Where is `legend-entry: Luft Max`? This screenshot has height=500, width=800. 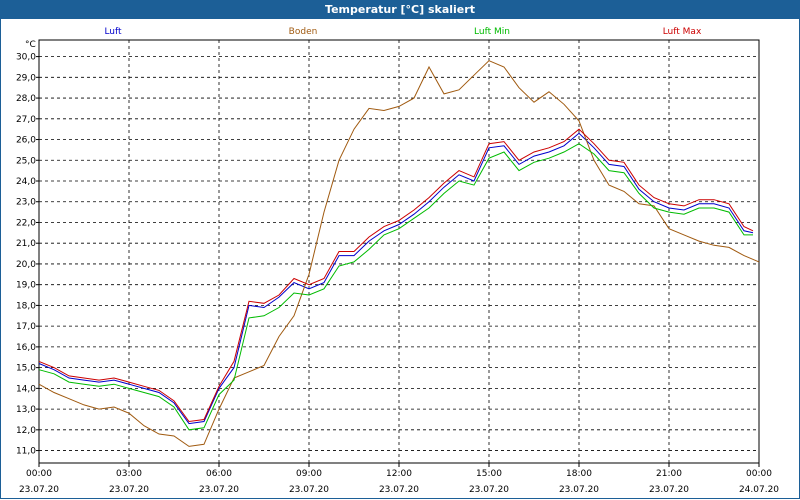
legend-entry: Luft Max is located at coordinates (682, 32).